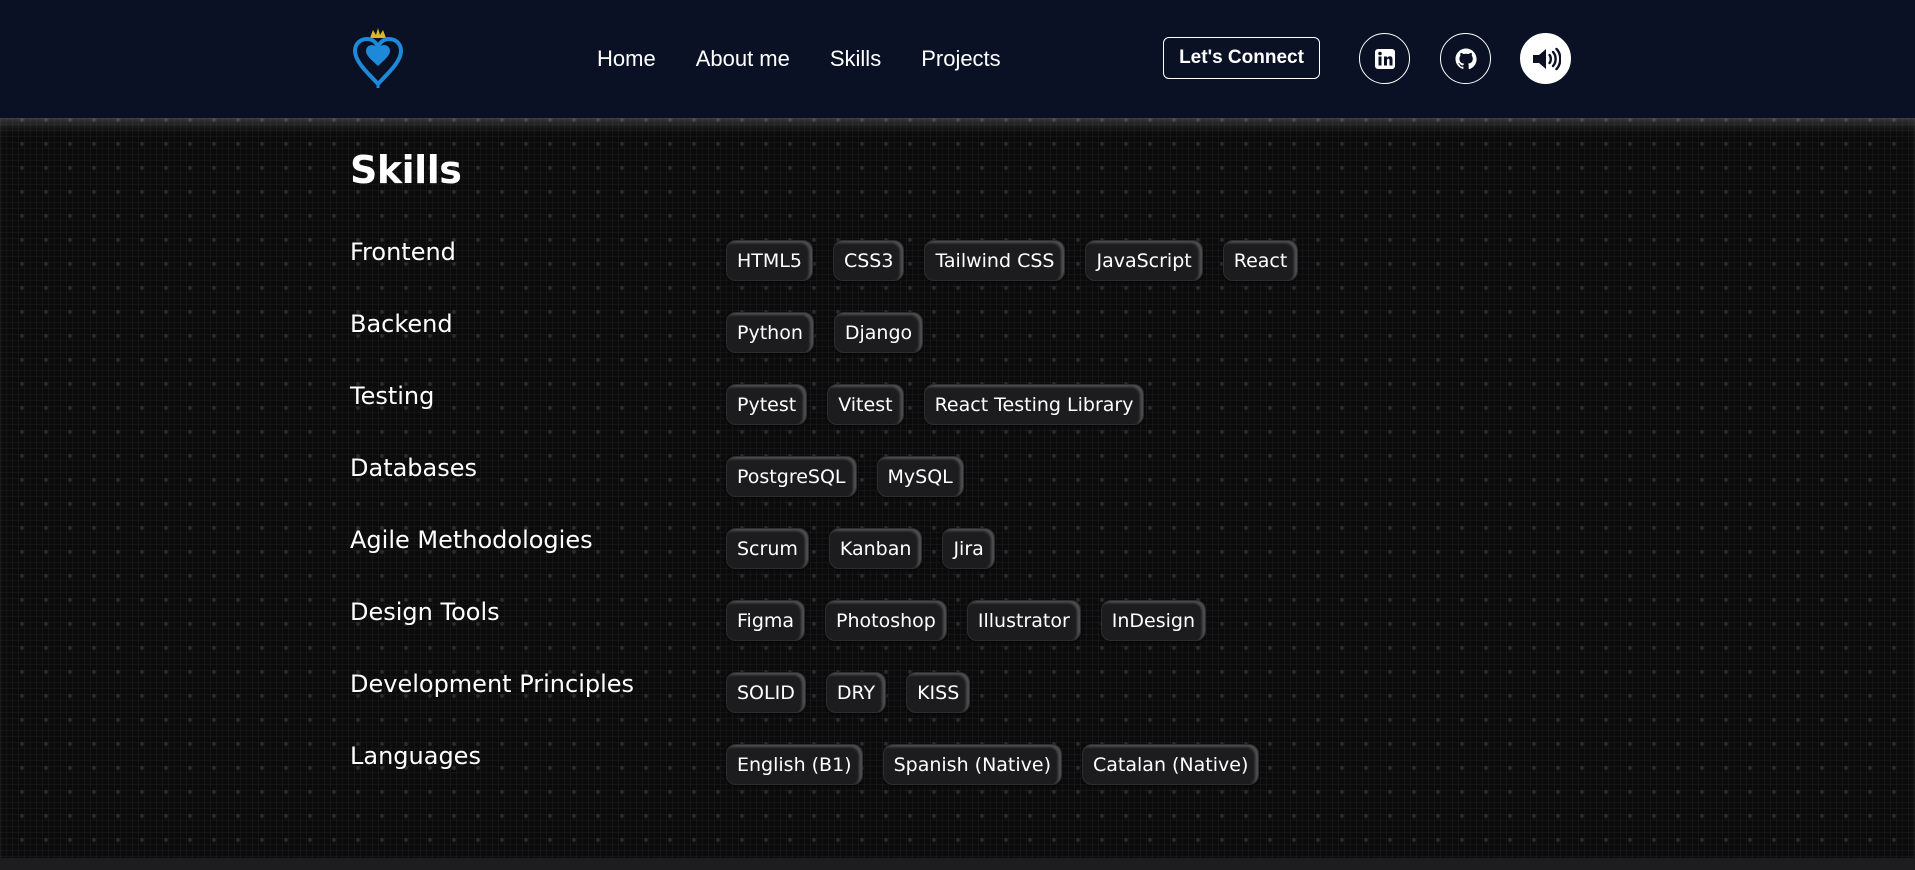  I want to click on nav-link-projects: Projects, so click(960, 59).